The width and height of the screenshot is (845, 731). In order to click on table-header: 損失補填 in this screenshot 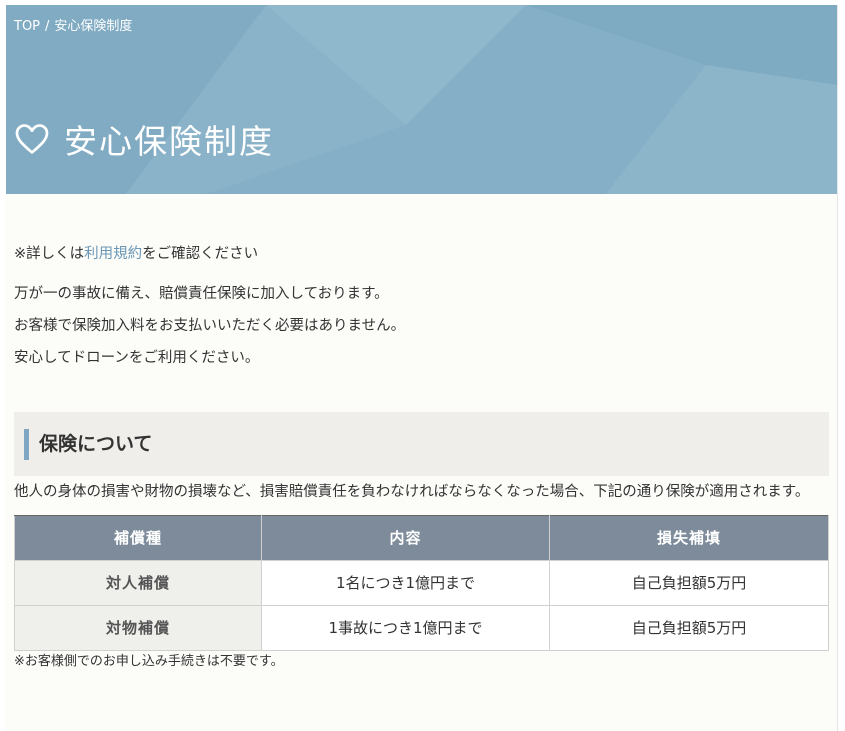, I will do `click(689, 538)`.